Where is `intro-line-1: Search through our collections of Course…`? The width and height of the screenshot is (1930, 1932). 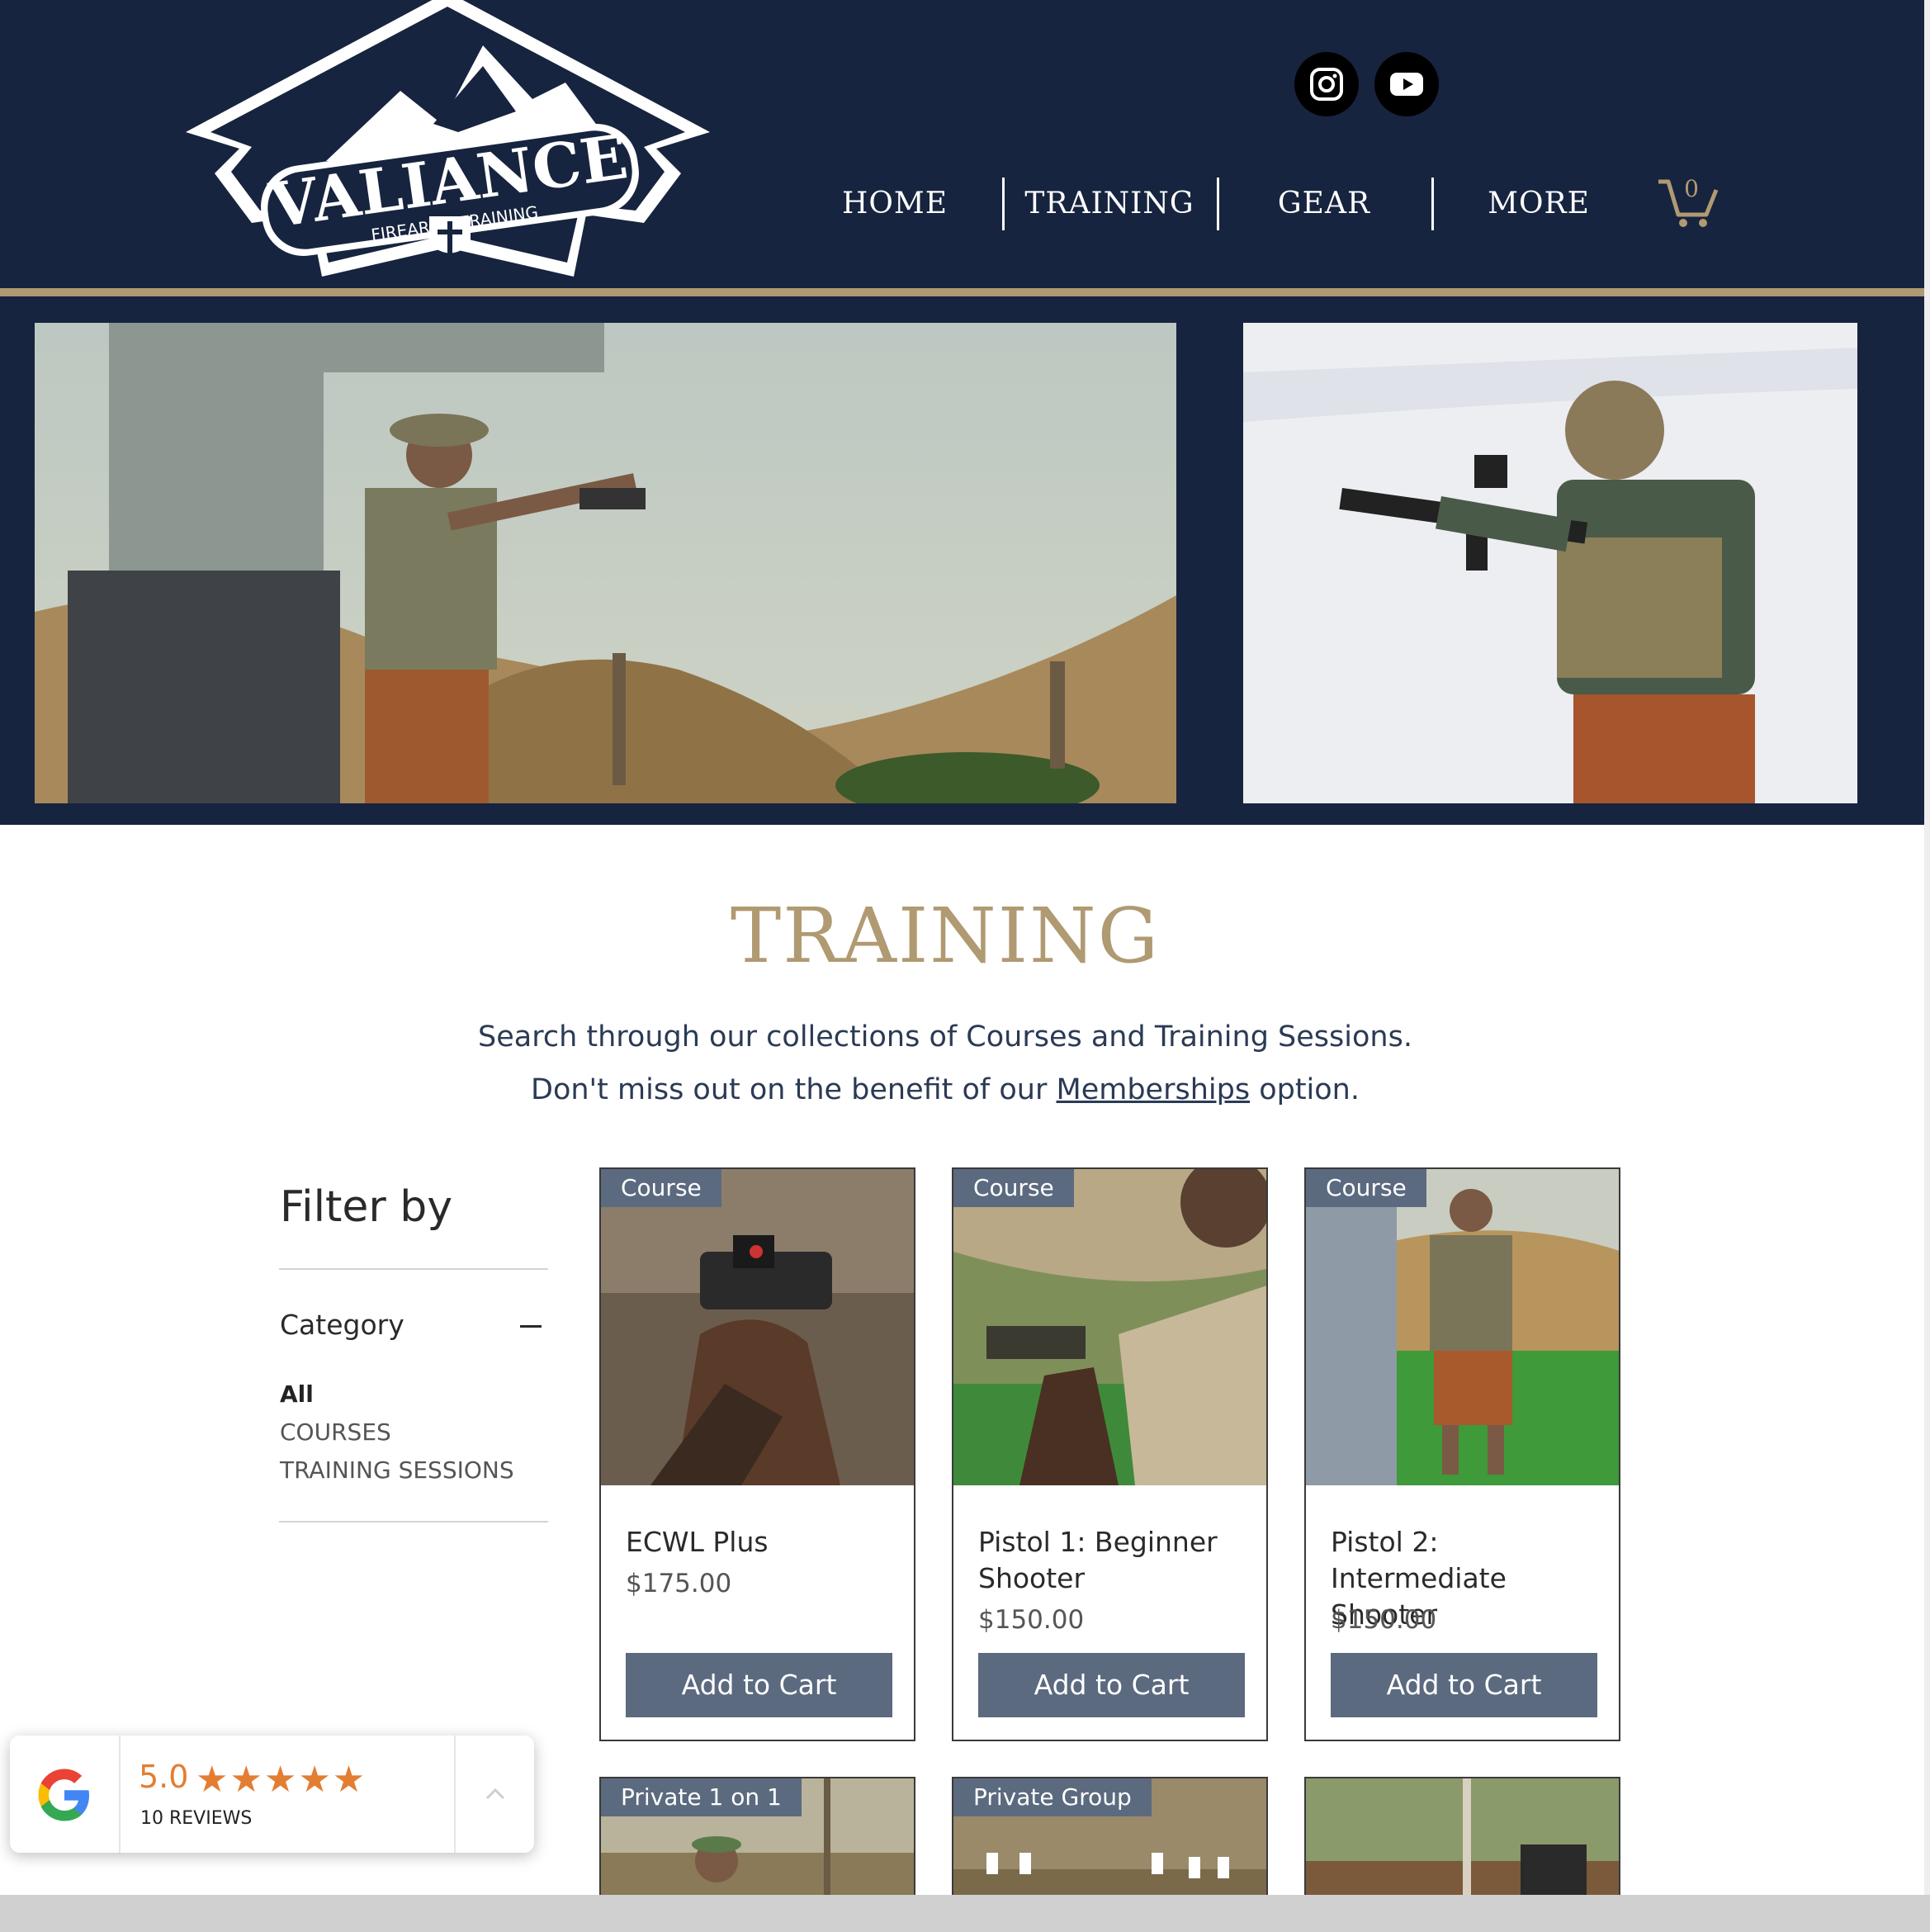 intro-line-1: Search through our collections of Course… is located at coordinates (945, 1037).